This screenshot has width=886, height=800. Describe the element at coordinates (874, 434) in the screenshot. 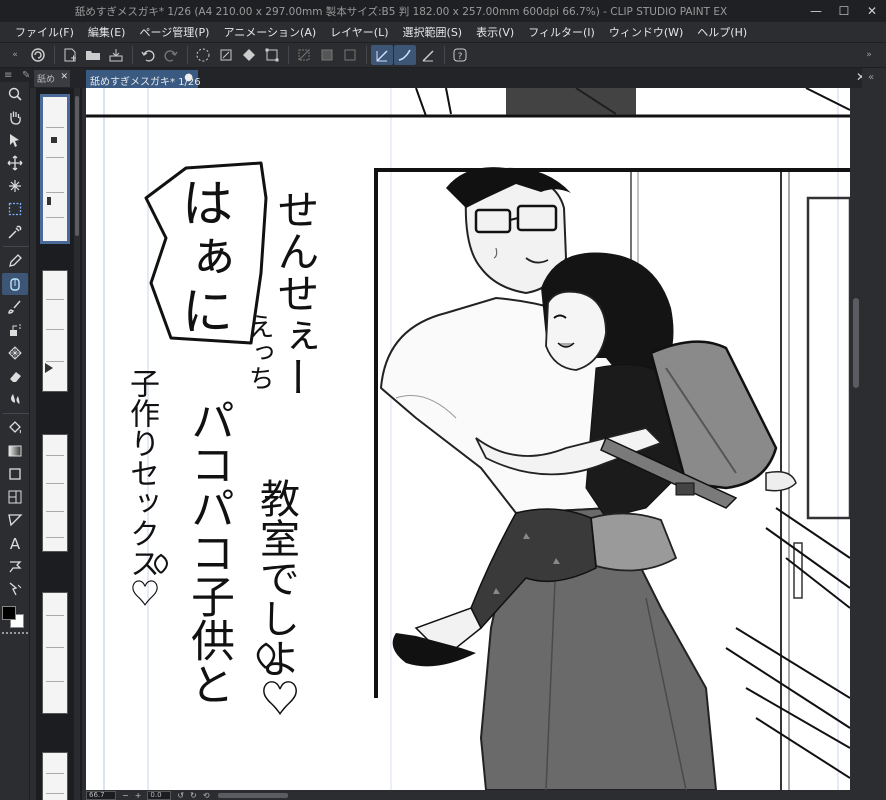

I see `right-panel-collapsed: «` at that location.